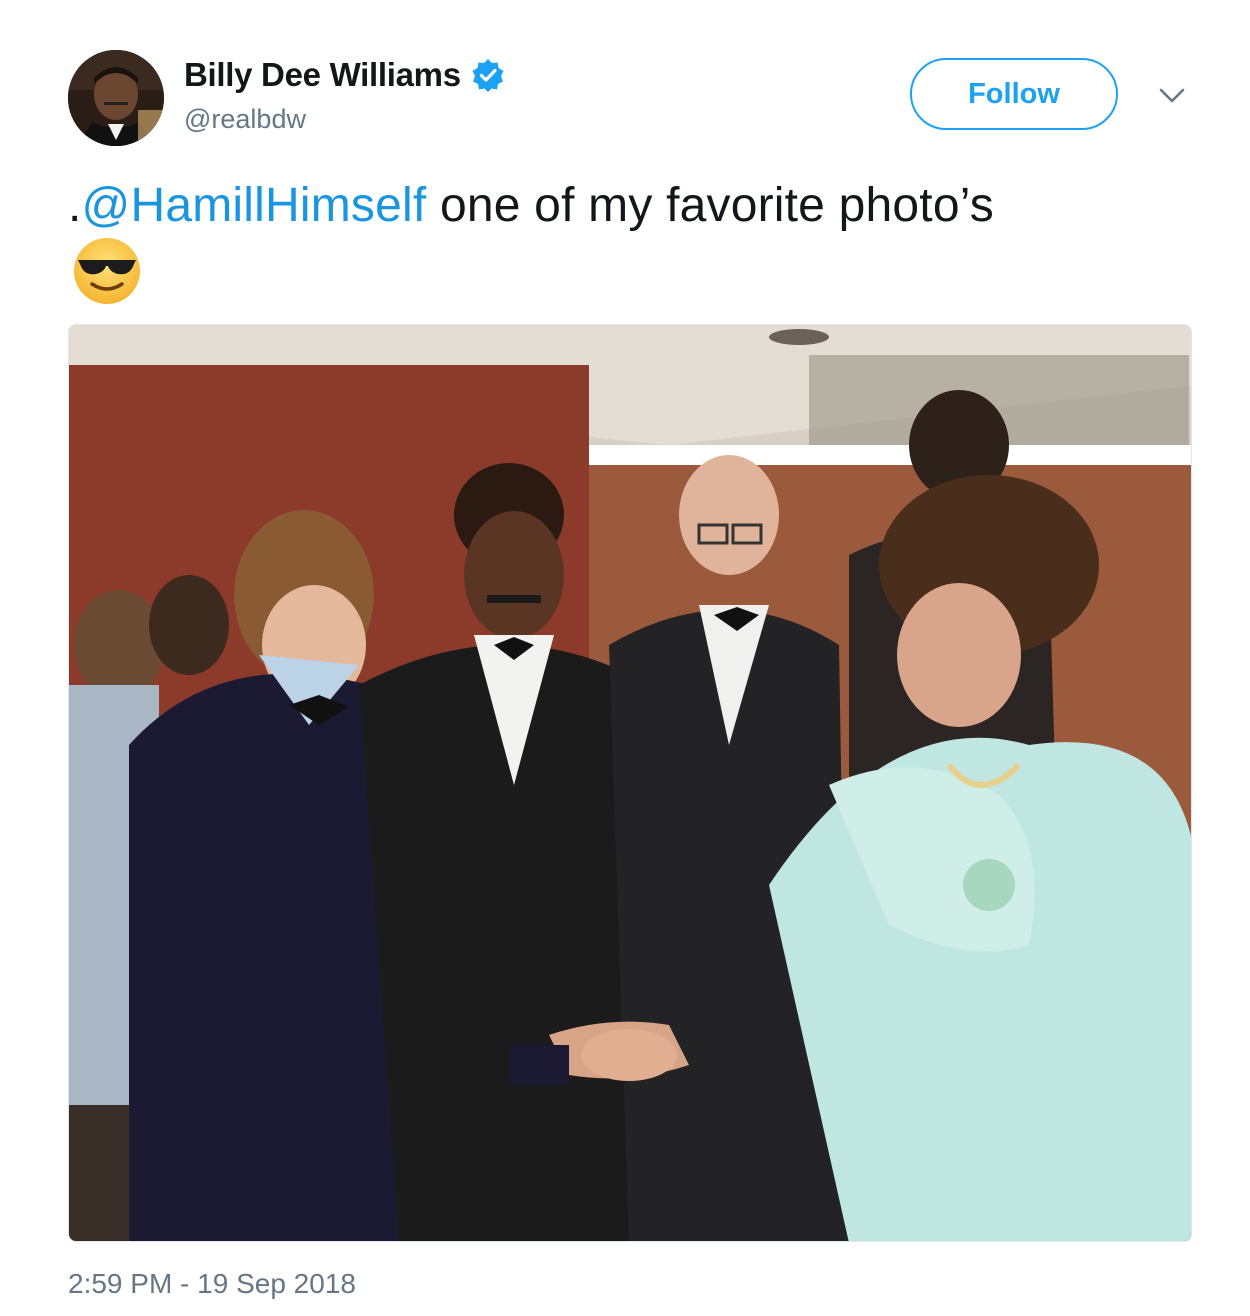  I want to click on author-handle: @realbdw, so click(245, 119).